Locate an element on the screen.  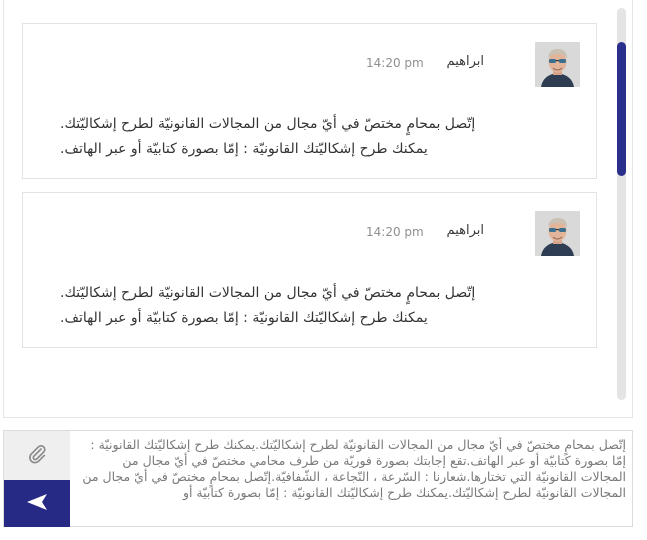
send-button is located at coordinates (37, 503).